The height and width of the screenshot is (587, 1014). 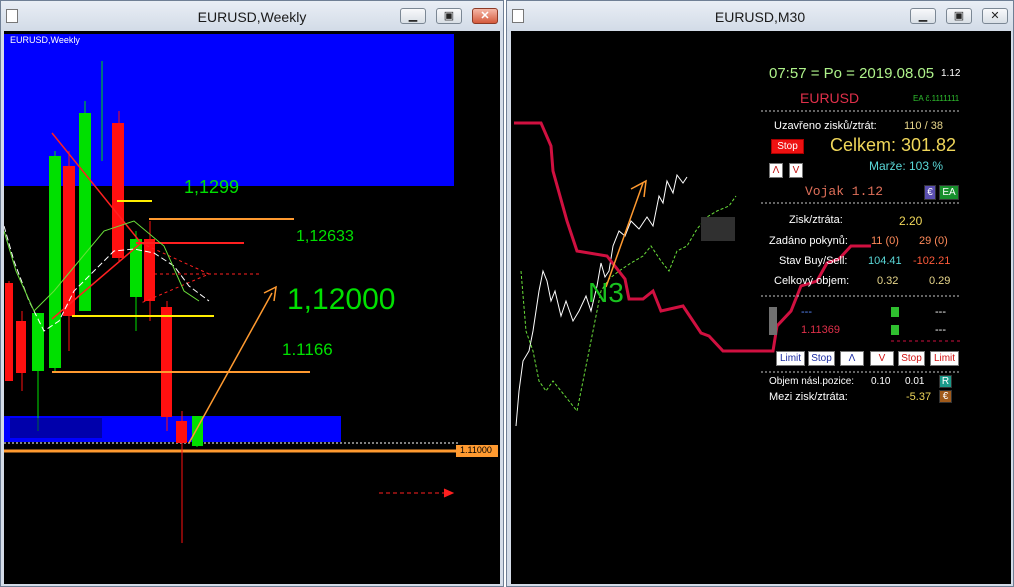 What do you see at coordinates (773, 321) in the screenshot?
I see `slider-handle` at bounding box center [773, 321].